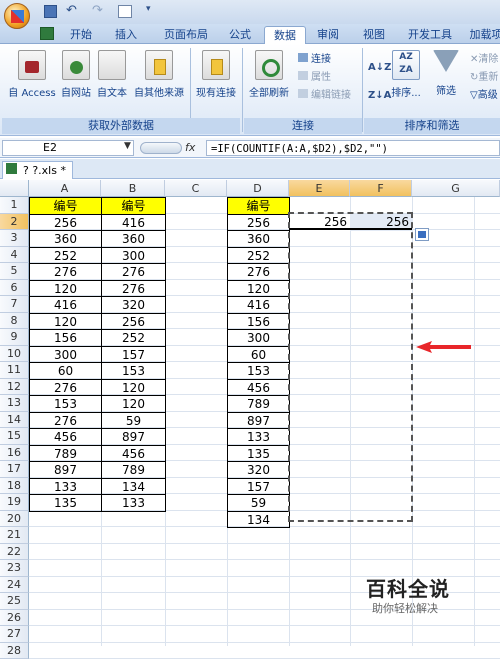 This screenshot has width=500, height=659. Describe the element at coordinates (14, 601) in the screenshot. I see `row-header-25: 25` at that location.